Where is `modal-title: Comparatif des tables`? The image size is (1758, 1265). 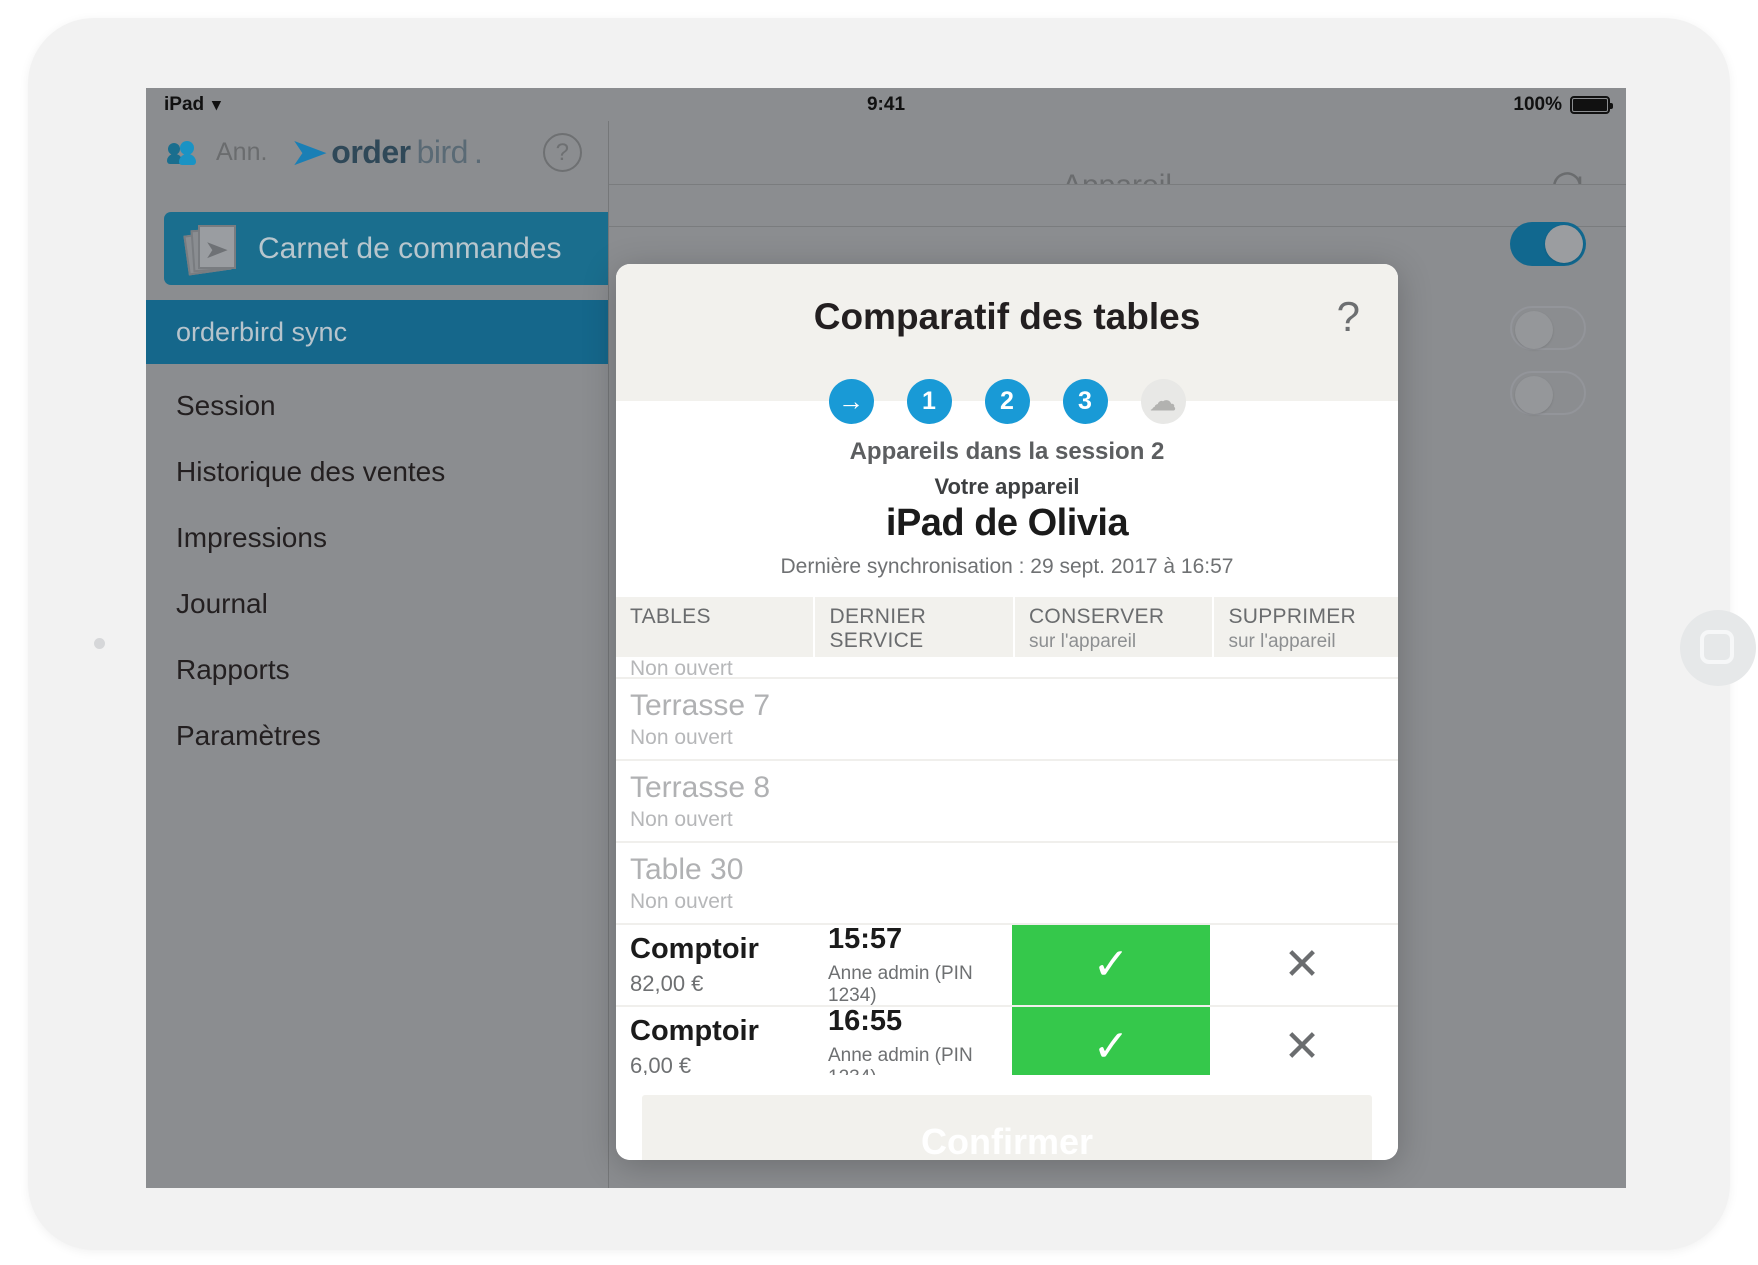 modal-title: Comparatif des tables is located at coordinates (1007, 316).